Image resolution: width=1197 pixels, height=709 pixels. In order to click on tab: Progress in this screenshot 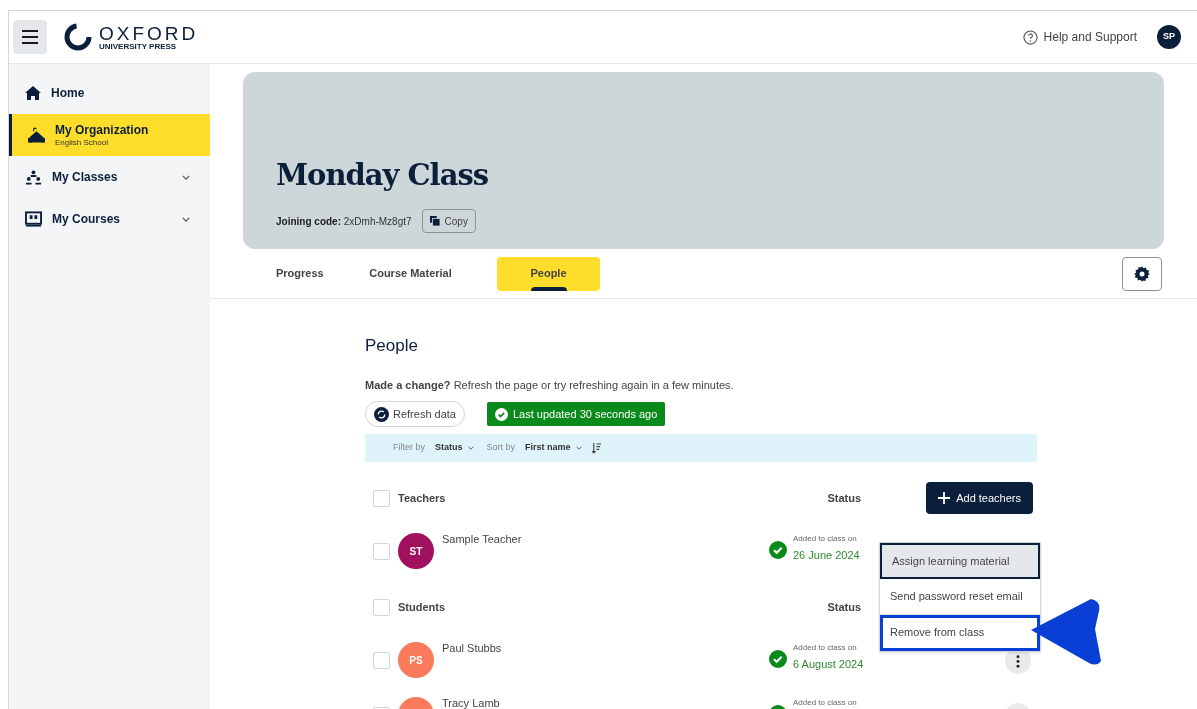, I will do `click(300, 273)`.